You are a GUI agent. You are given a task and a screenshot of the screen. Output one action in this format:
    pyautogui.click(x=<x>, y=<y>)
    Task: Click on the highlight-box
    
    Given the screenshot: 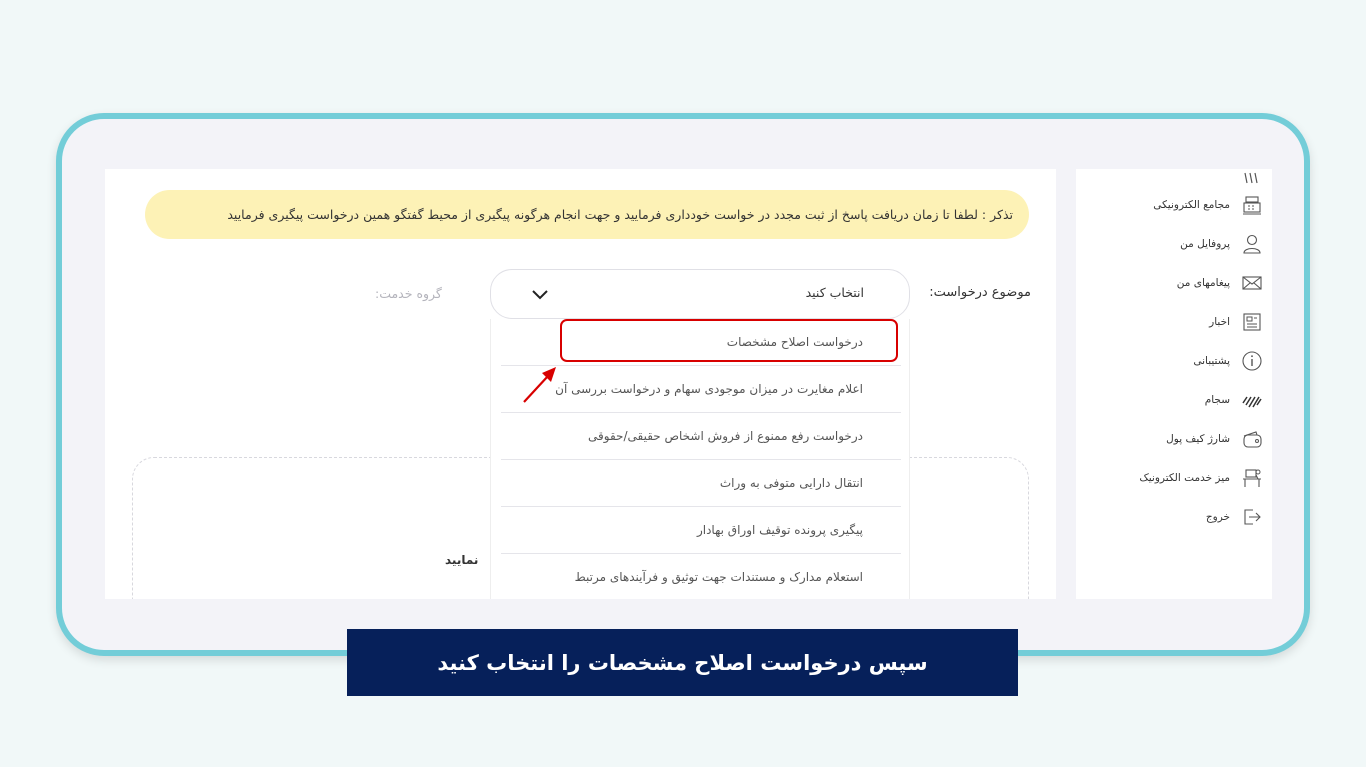 What is the action you would take?
    pyautogui.click(x=729, y=340)
    